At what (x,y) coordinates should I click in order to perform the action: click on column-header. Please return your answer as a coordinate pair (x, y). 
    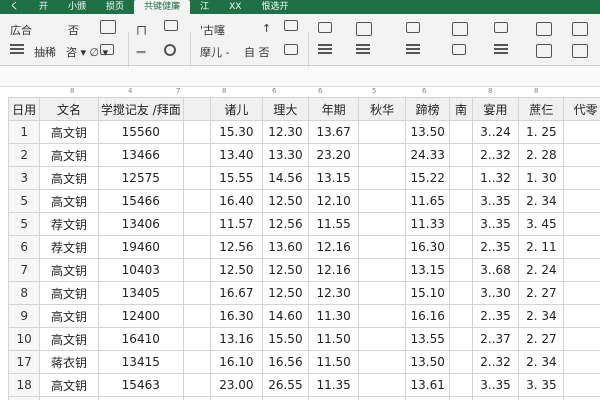
    Looking at the image, I should click on (196, 109).